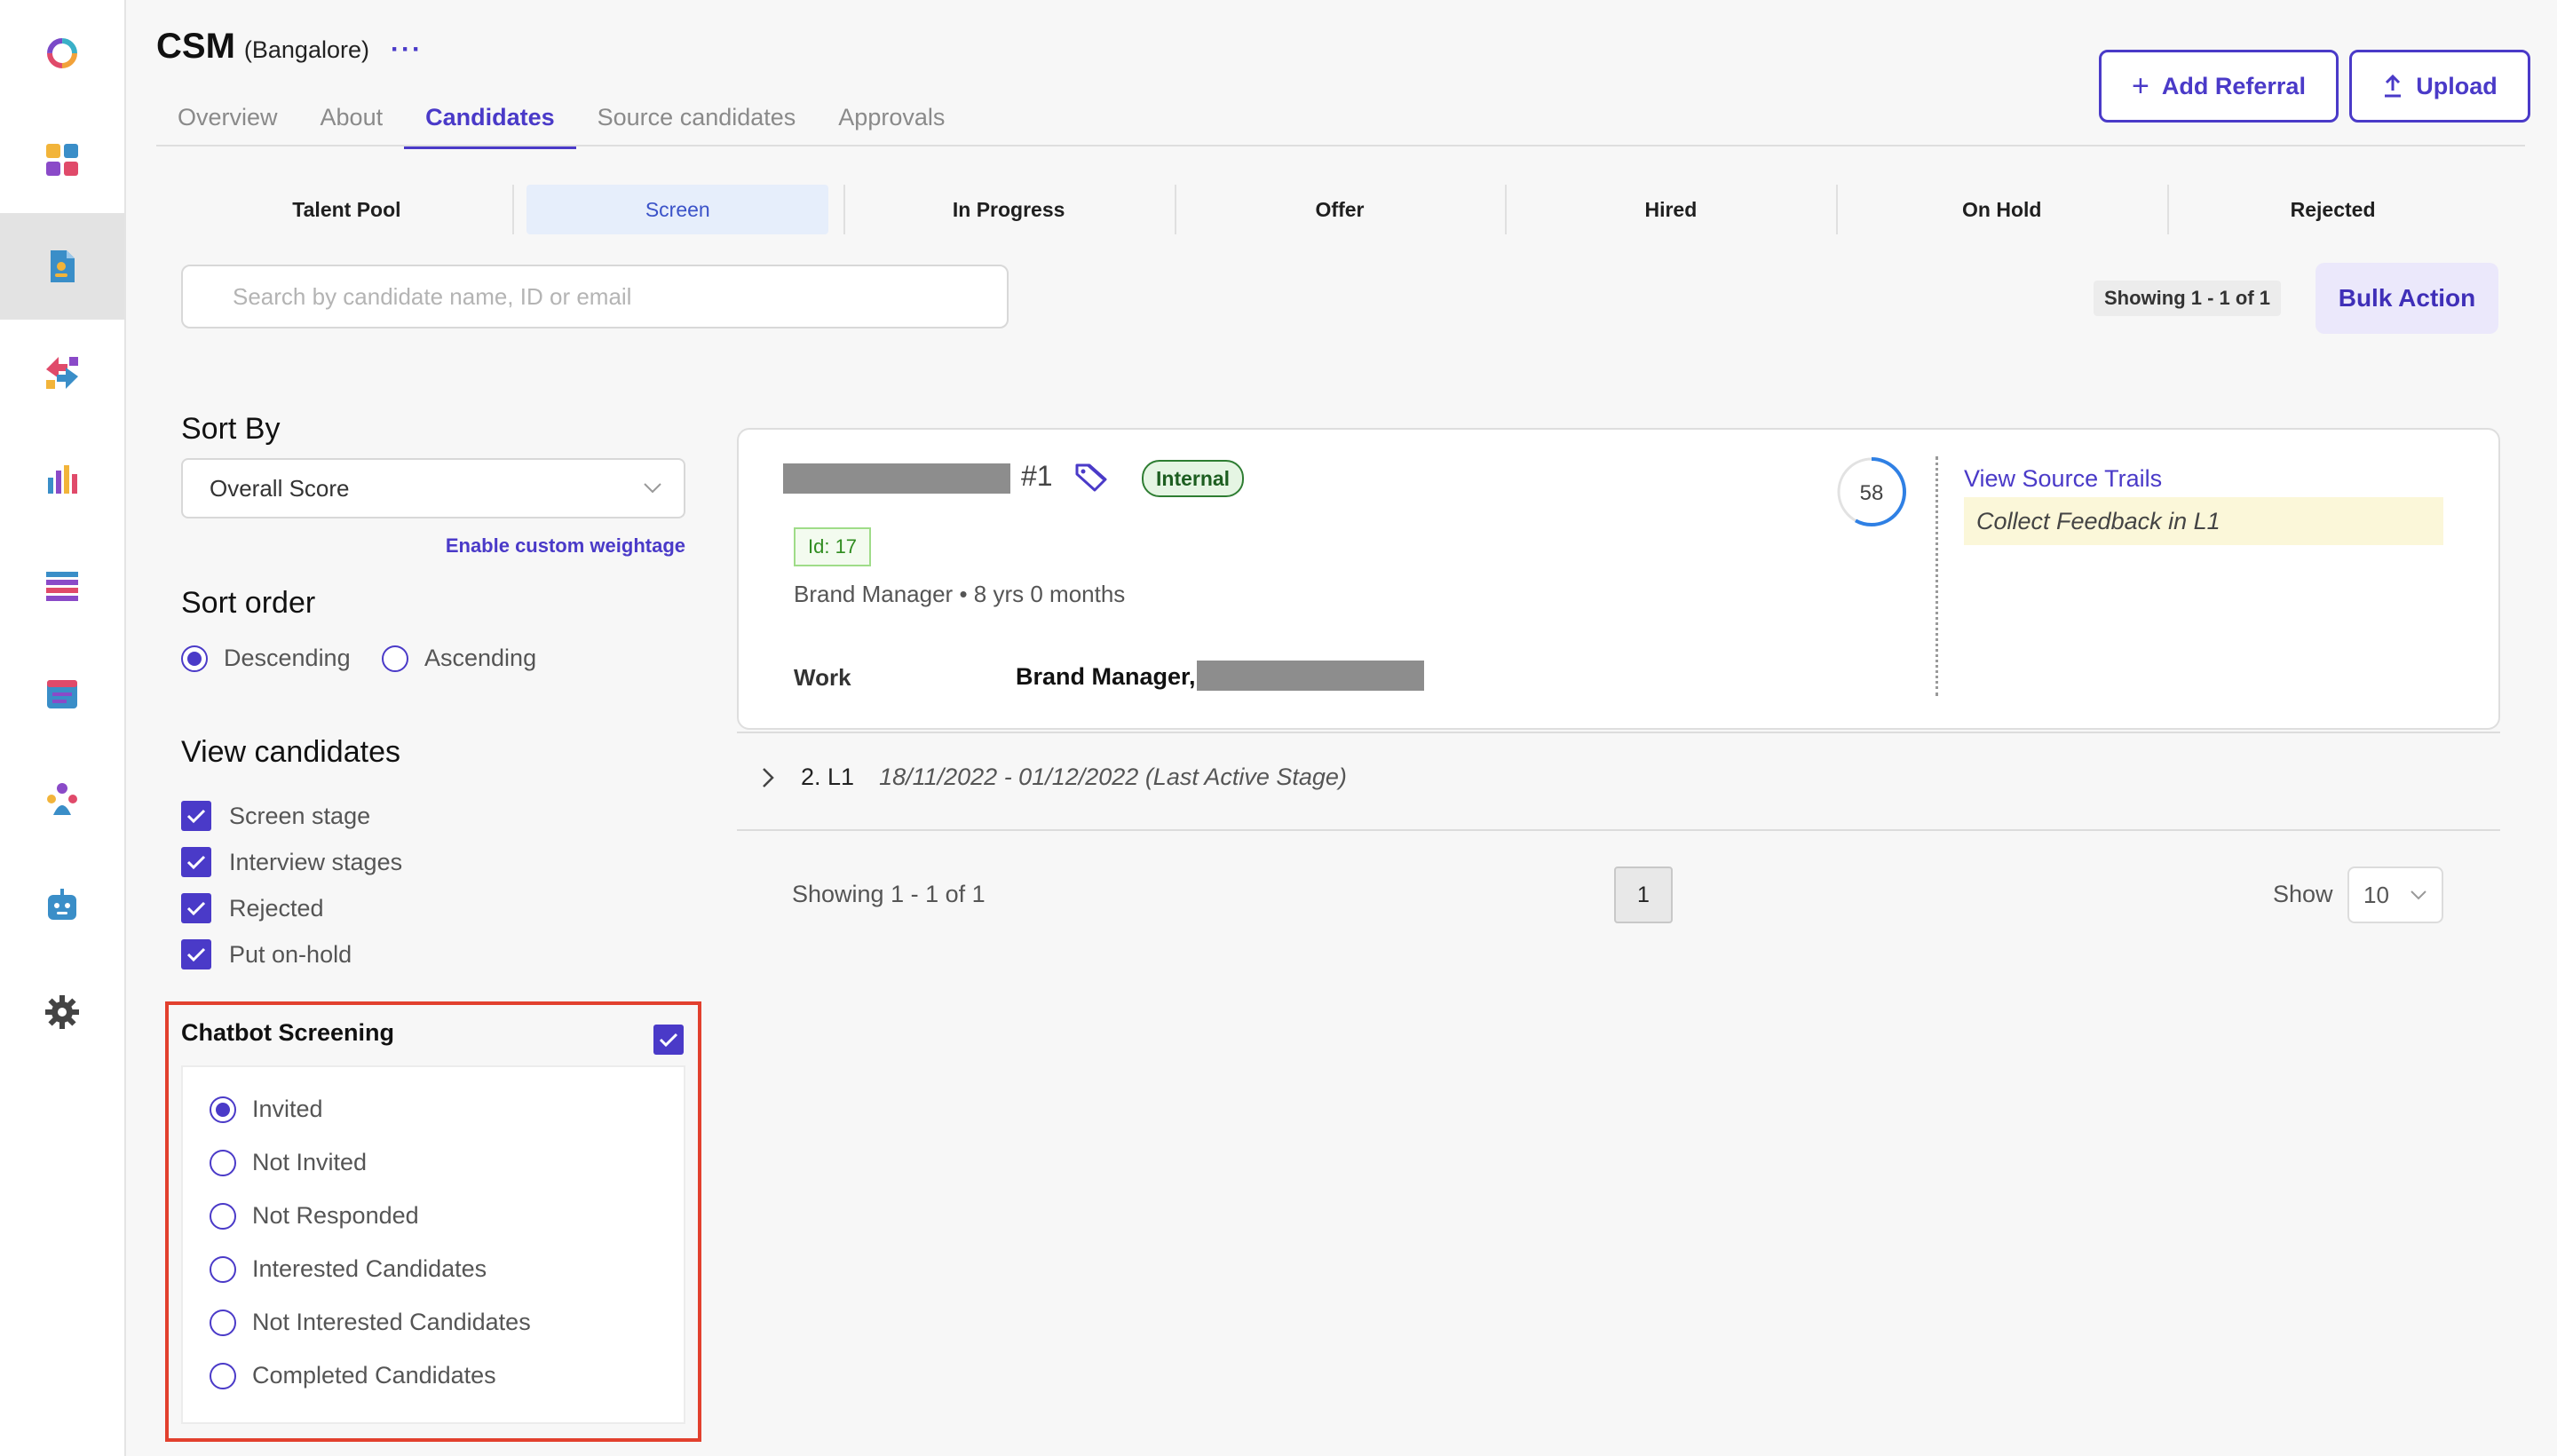 This screenshot has width=2557, height=1456. What do you see at coordinates (697, 123) in the screenshot?
I see `tab-source-candidates: Source candidates` at bounding box center [697, 123].